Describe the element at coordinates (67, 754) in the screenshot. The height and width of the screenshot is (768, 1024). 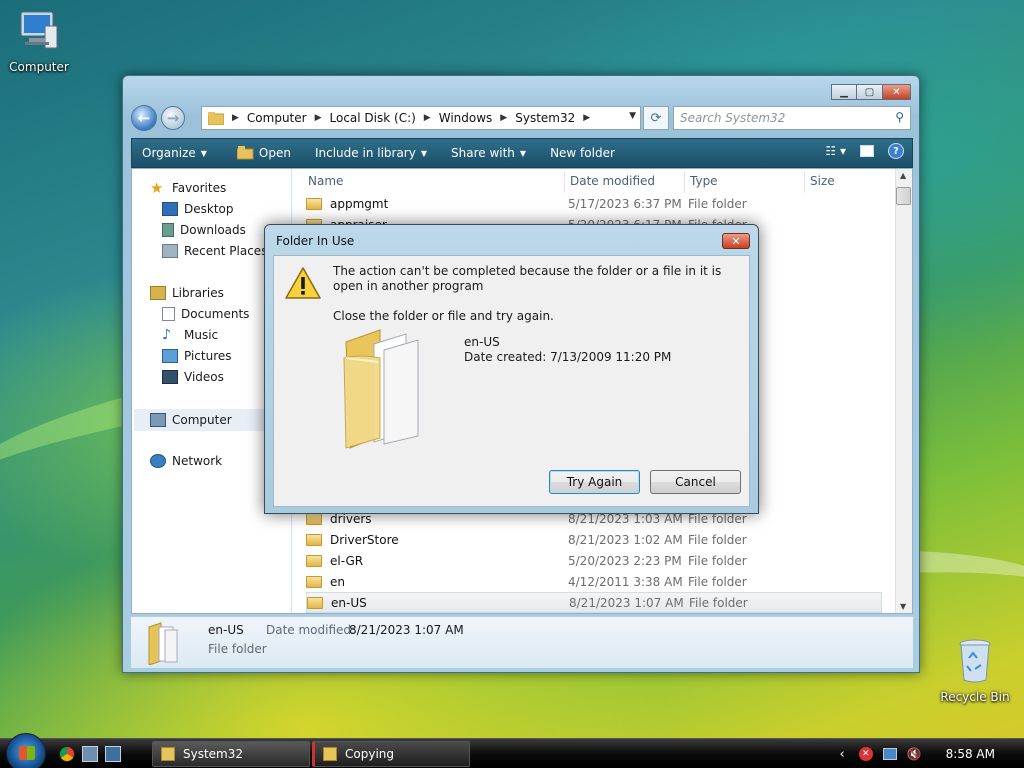
I see `chrome-icon` at that location.